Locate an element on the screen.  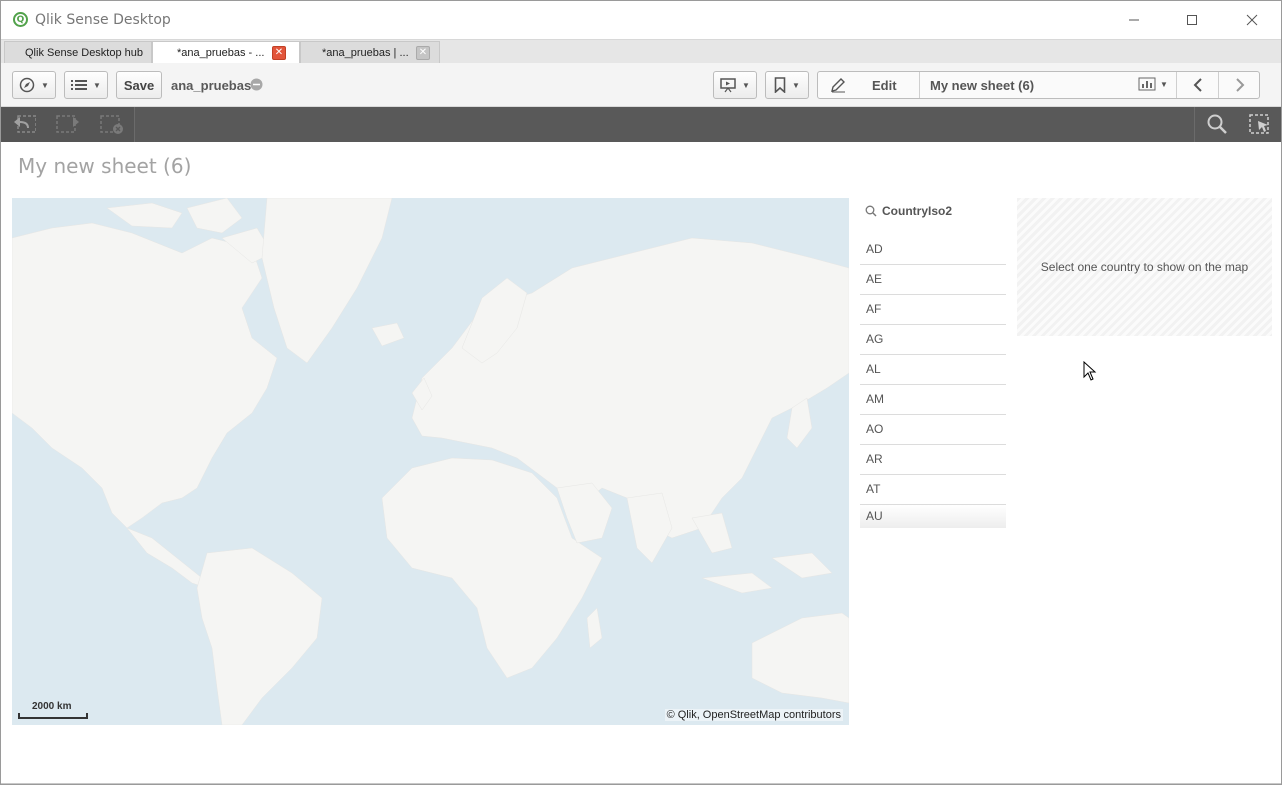
filter-item: AM is located at coordinates (933, 400).